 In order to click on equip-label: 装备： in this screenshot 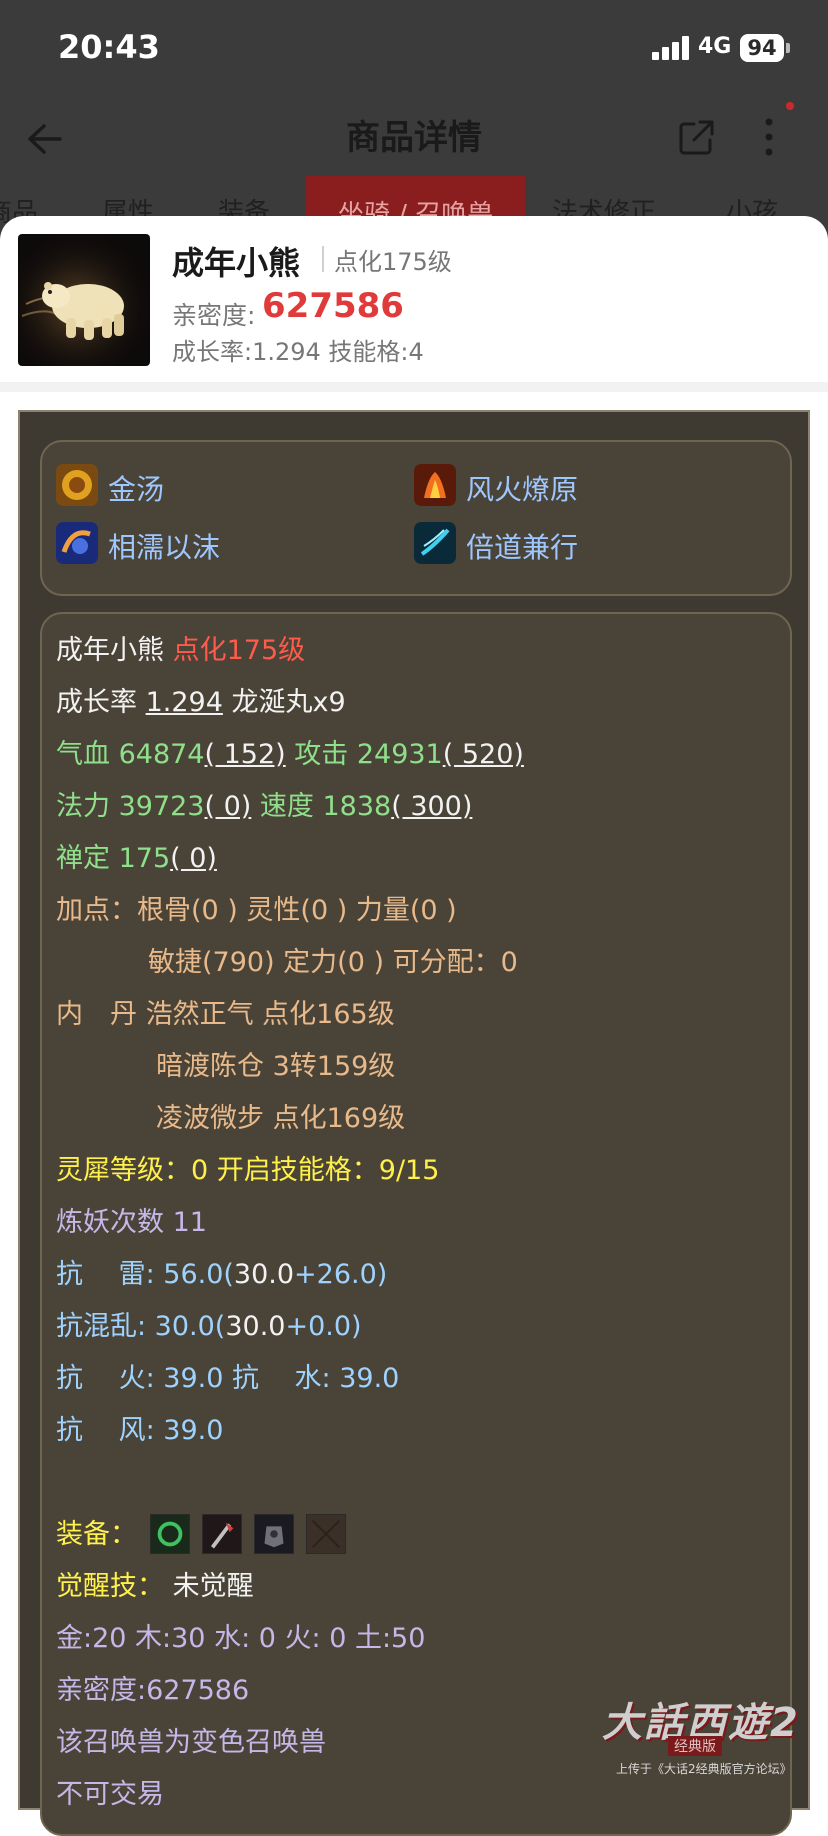, I will do `click(96, 1534)`.